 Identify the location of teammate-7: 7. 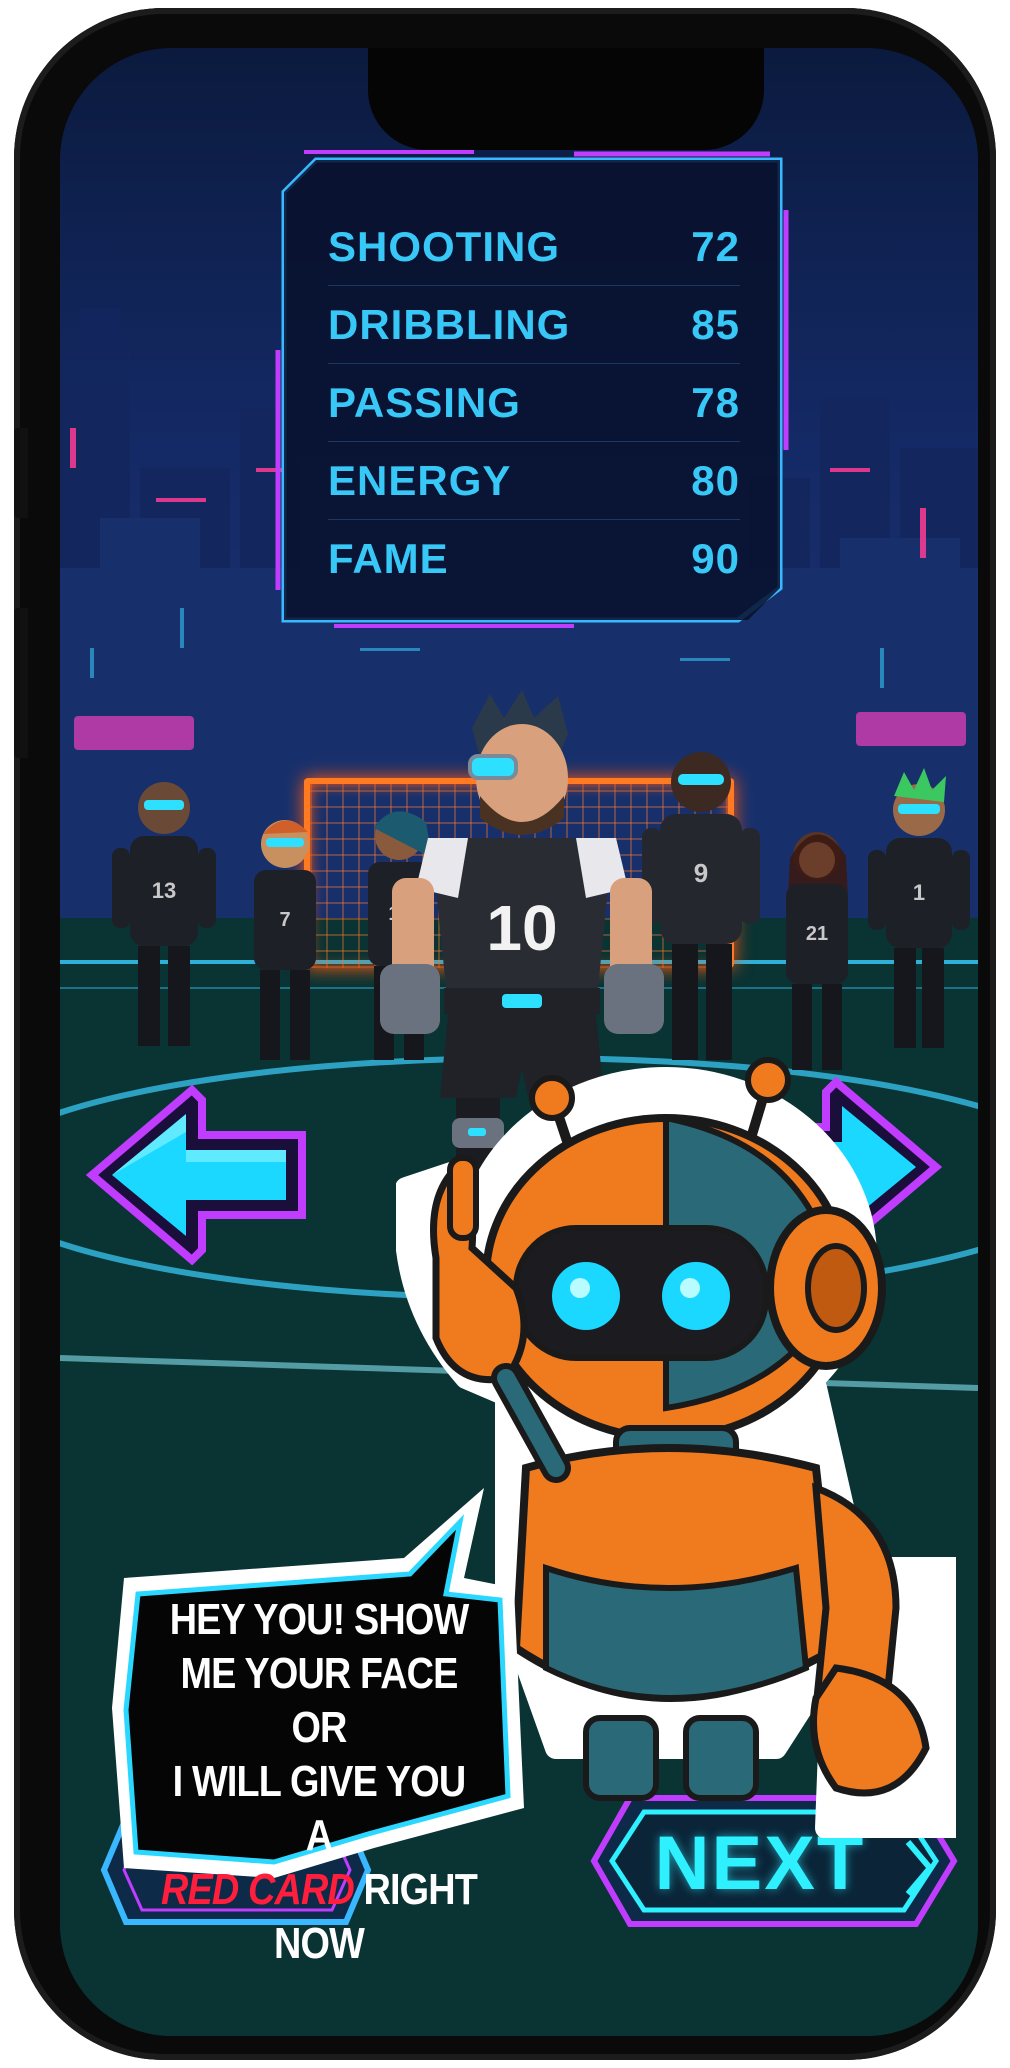
(285, 940).